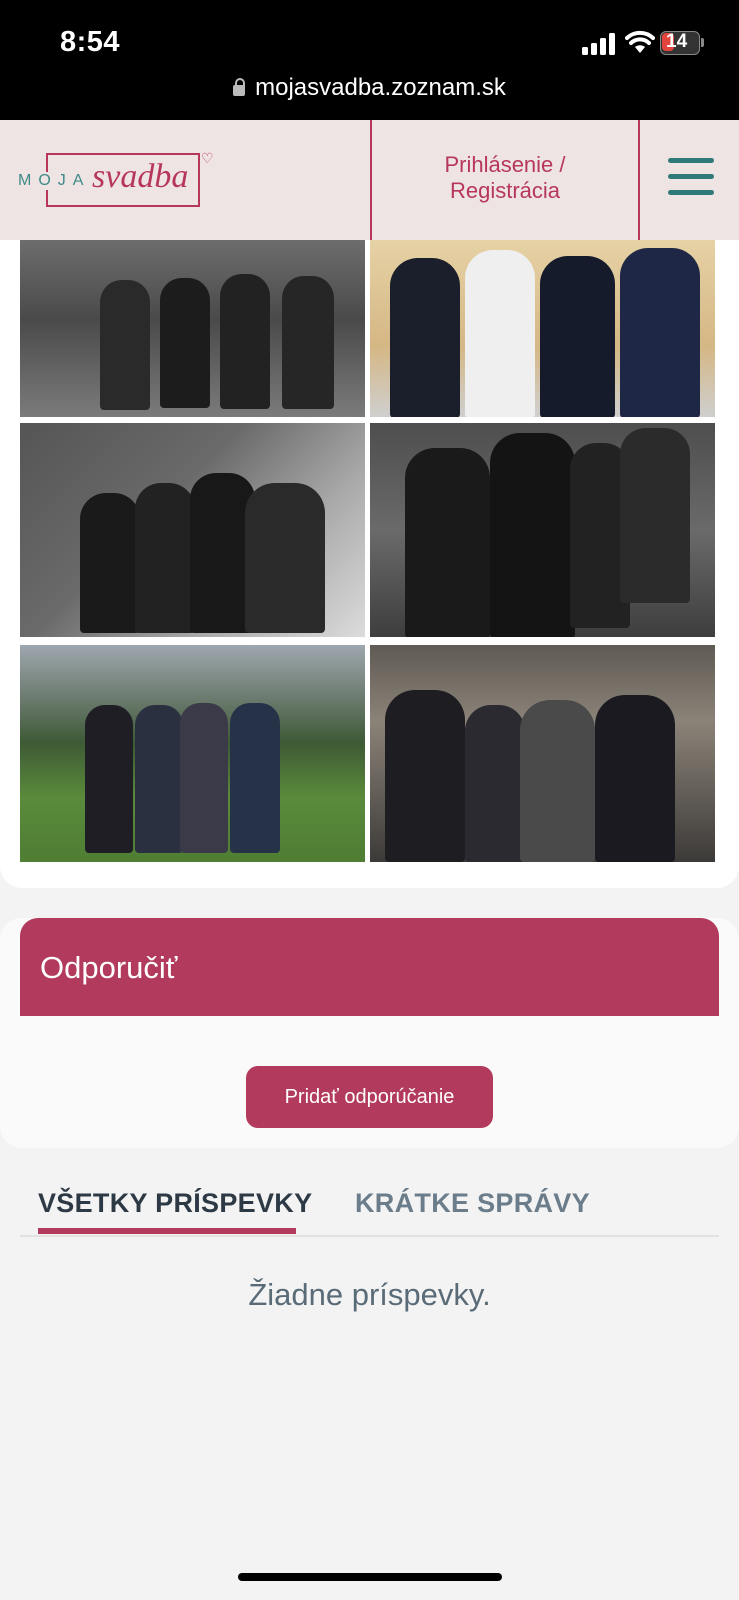 This screenshot has height=1600, width=739. Describe the element at coordinates (380, 87) in the screenshot. I see `url-text: mojasvadba.zoznam.sk` at that location.